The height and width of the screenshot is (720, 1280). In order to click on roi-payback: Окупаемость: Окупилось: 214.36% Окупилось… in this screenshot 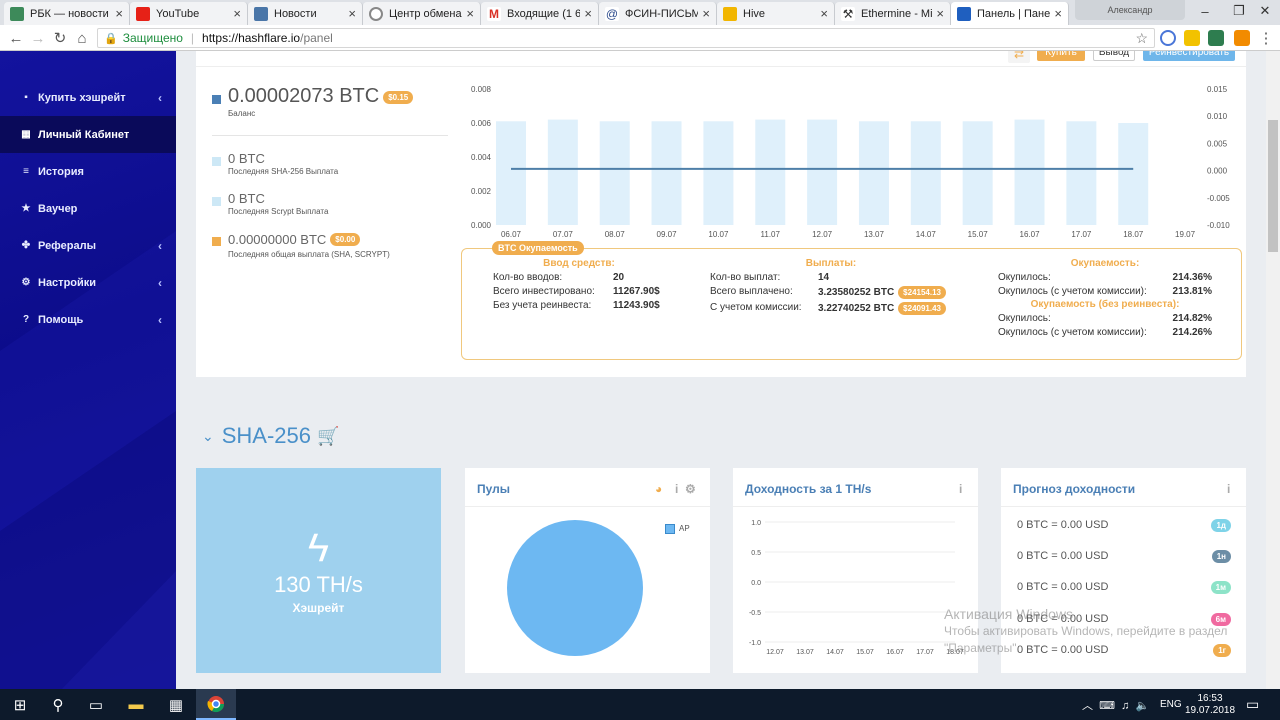, I will do `click(1105, 298)`.